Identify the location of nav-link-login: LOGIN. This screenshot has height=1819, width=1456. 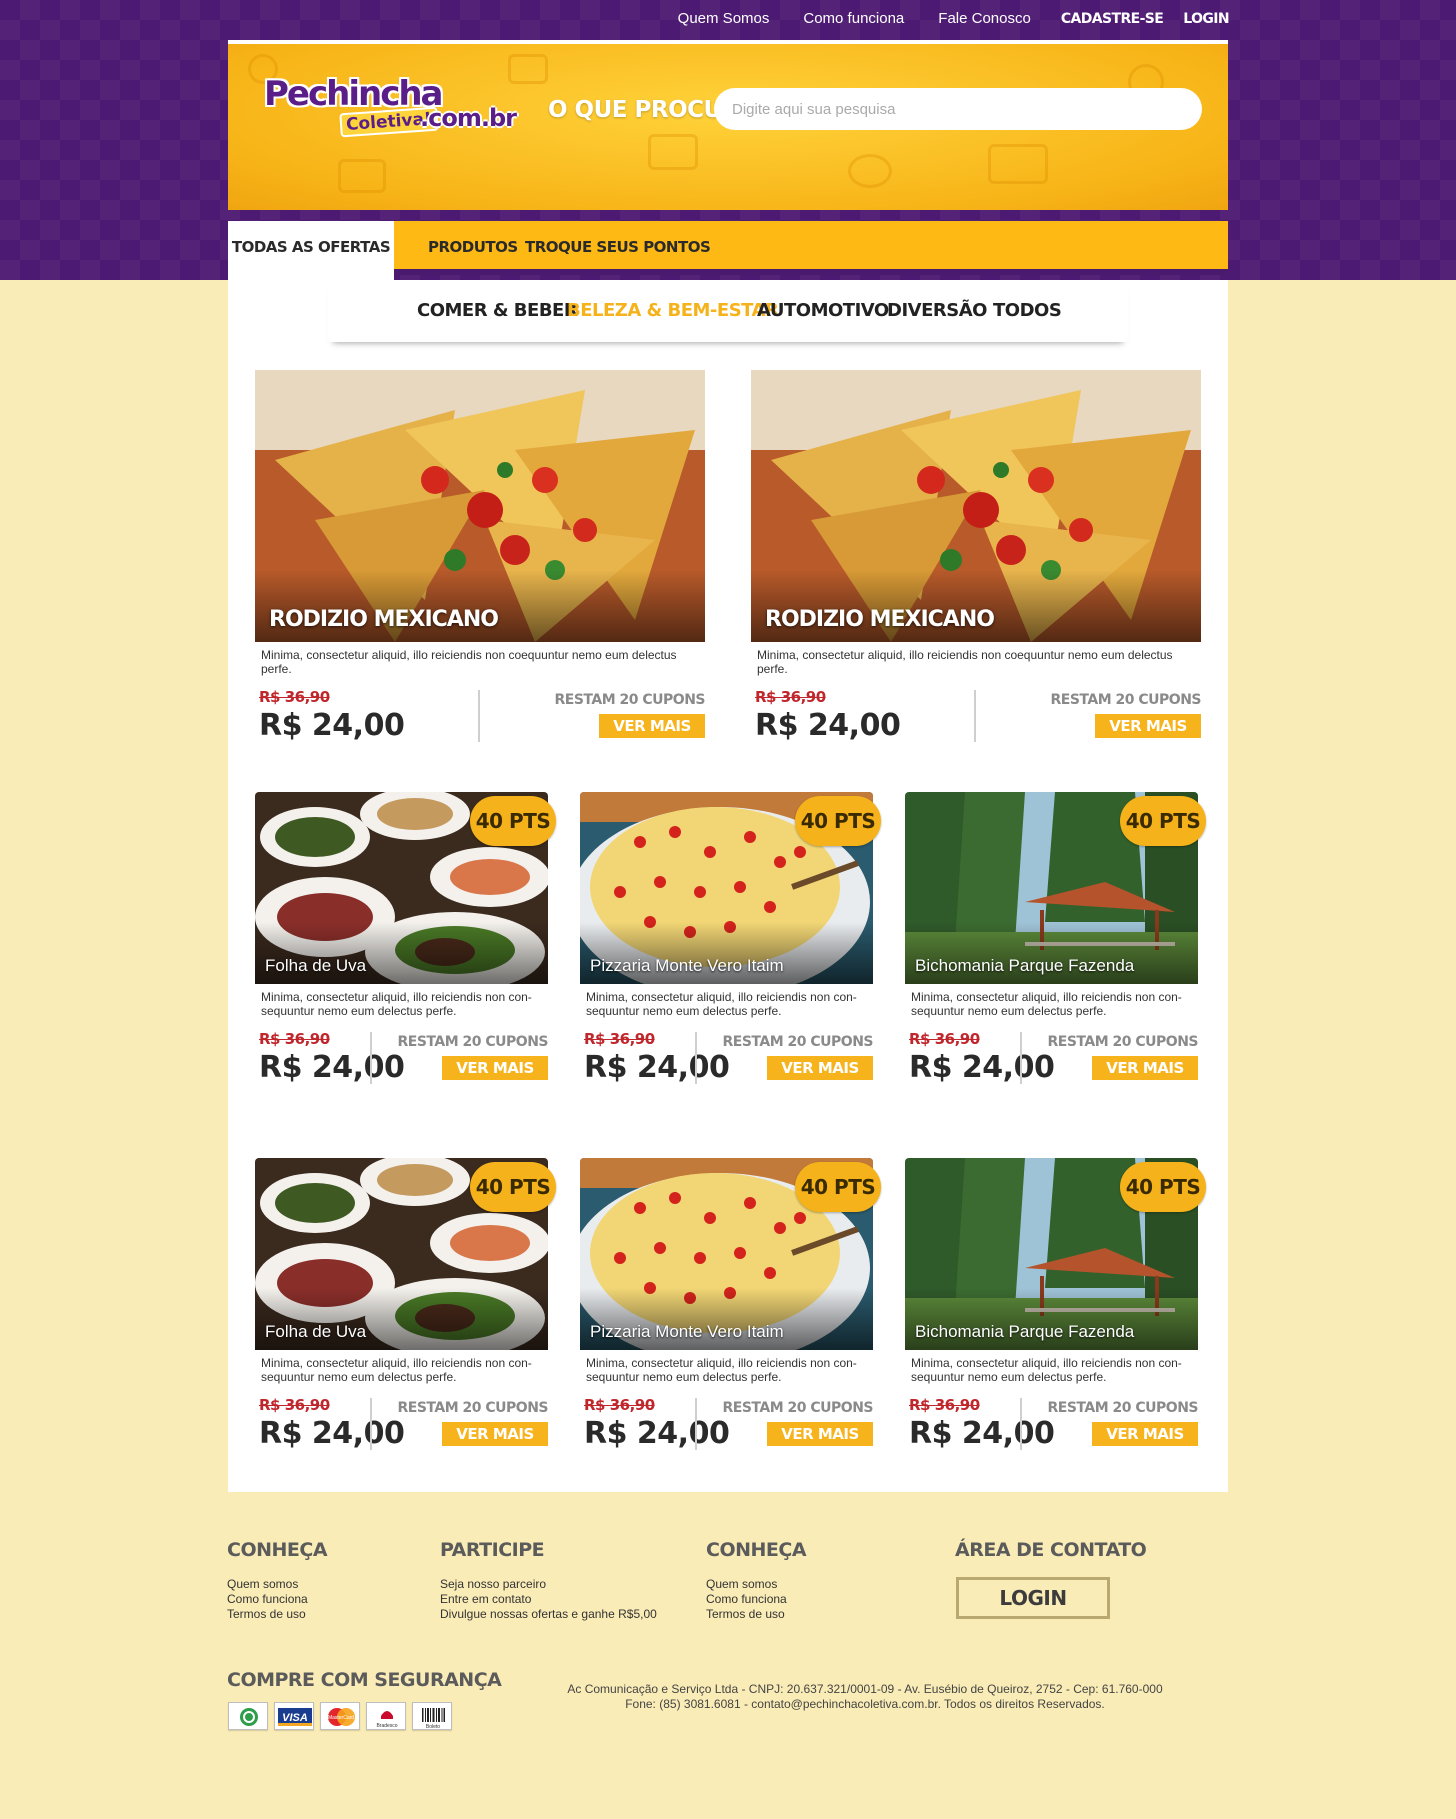
(1206, 19).